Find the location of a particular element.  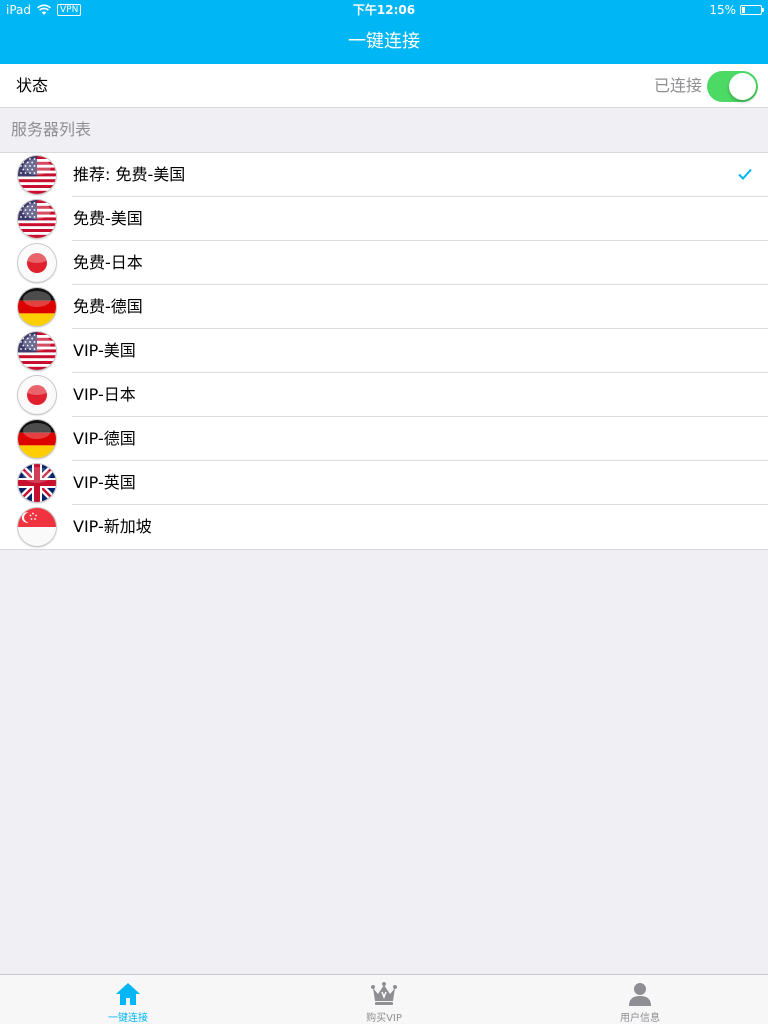

battery-fill is located at coordinates (743, 10).